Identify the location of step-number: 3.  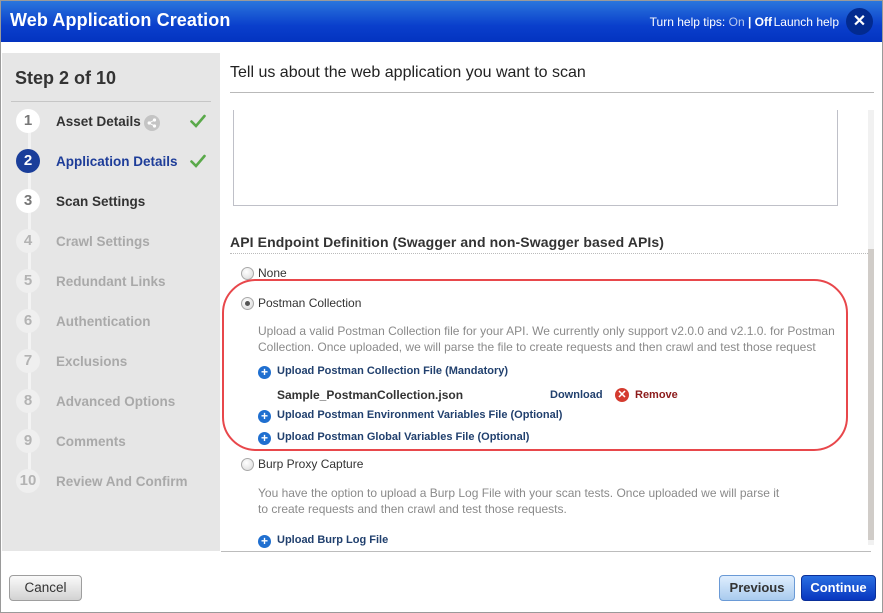
(28, 201).